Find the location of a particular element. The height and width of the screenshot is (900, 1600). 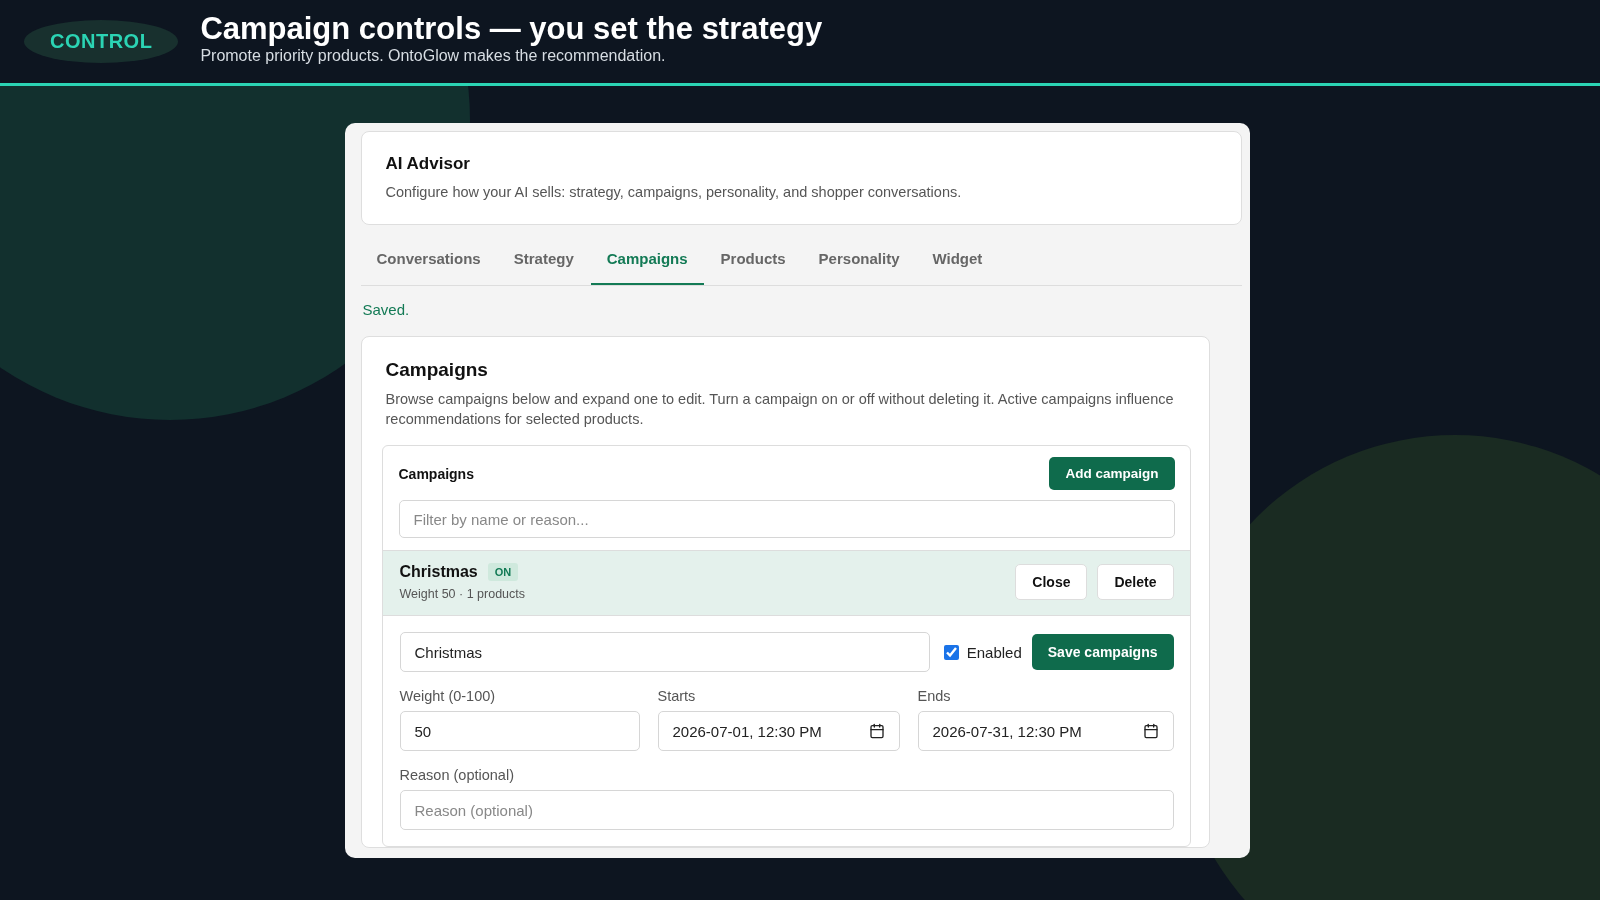

advisor-description: Configure how your AI sells: strategy, campaigns, personality, and shopper conversations. is located at coordinates (674, 192).